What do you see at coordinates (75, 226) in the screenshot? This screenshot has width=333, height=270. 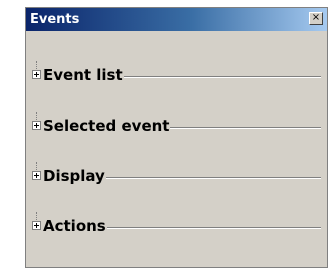 I see `section-label: Actions` at bounding box center [75, 226].